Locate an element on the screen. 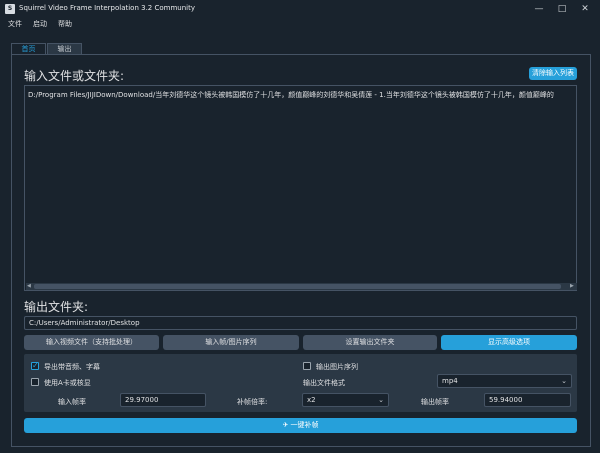 This screenshot has width=600, height=453. multiplier-label: 补帧倍率: is located at coordinates (252, 402).